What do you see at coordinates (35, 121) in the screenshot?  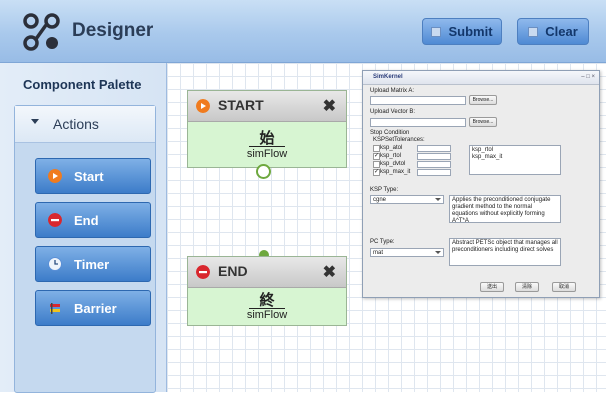 I see `caret-down-icon` at bounding box center [35, 121].